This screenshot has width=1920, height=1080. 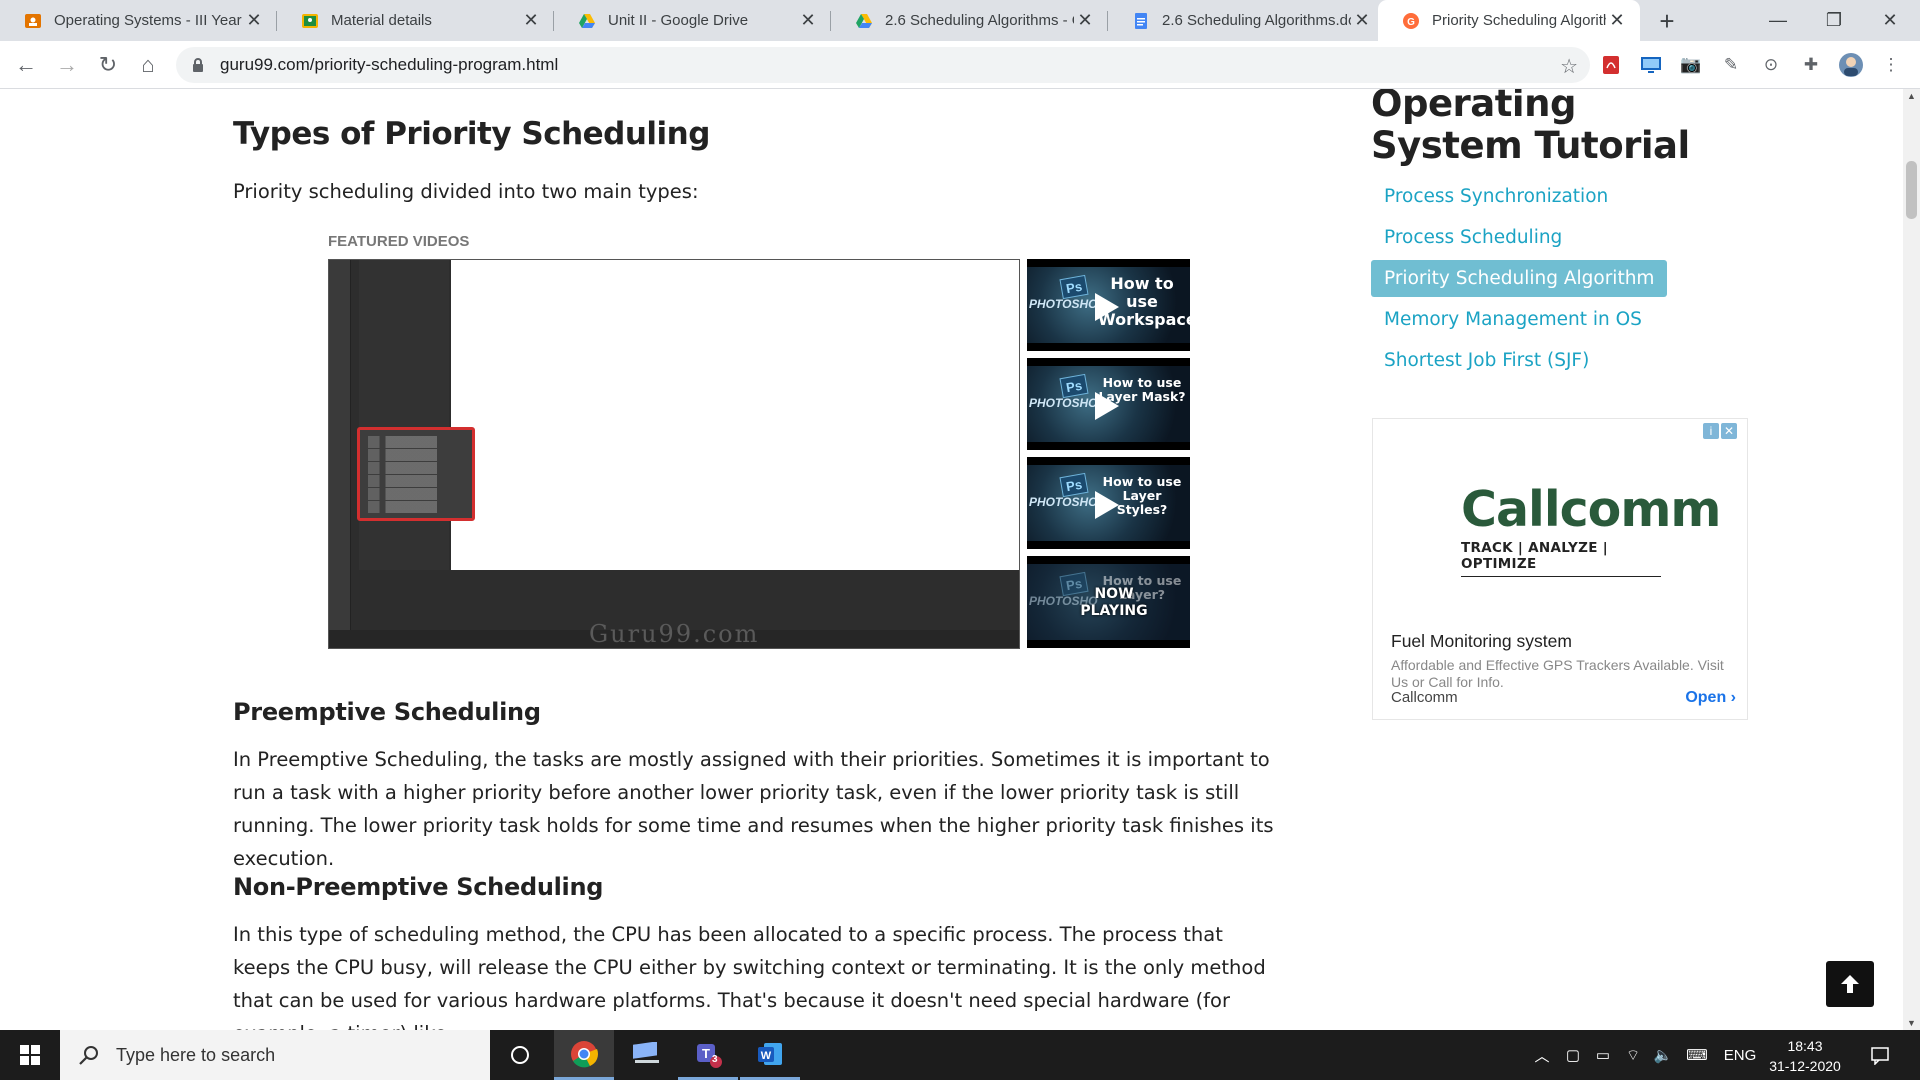 What do you see at coordinates (26, 65) in the screenshot?
I see `back-button: ←` at bounding box center [26, 65].